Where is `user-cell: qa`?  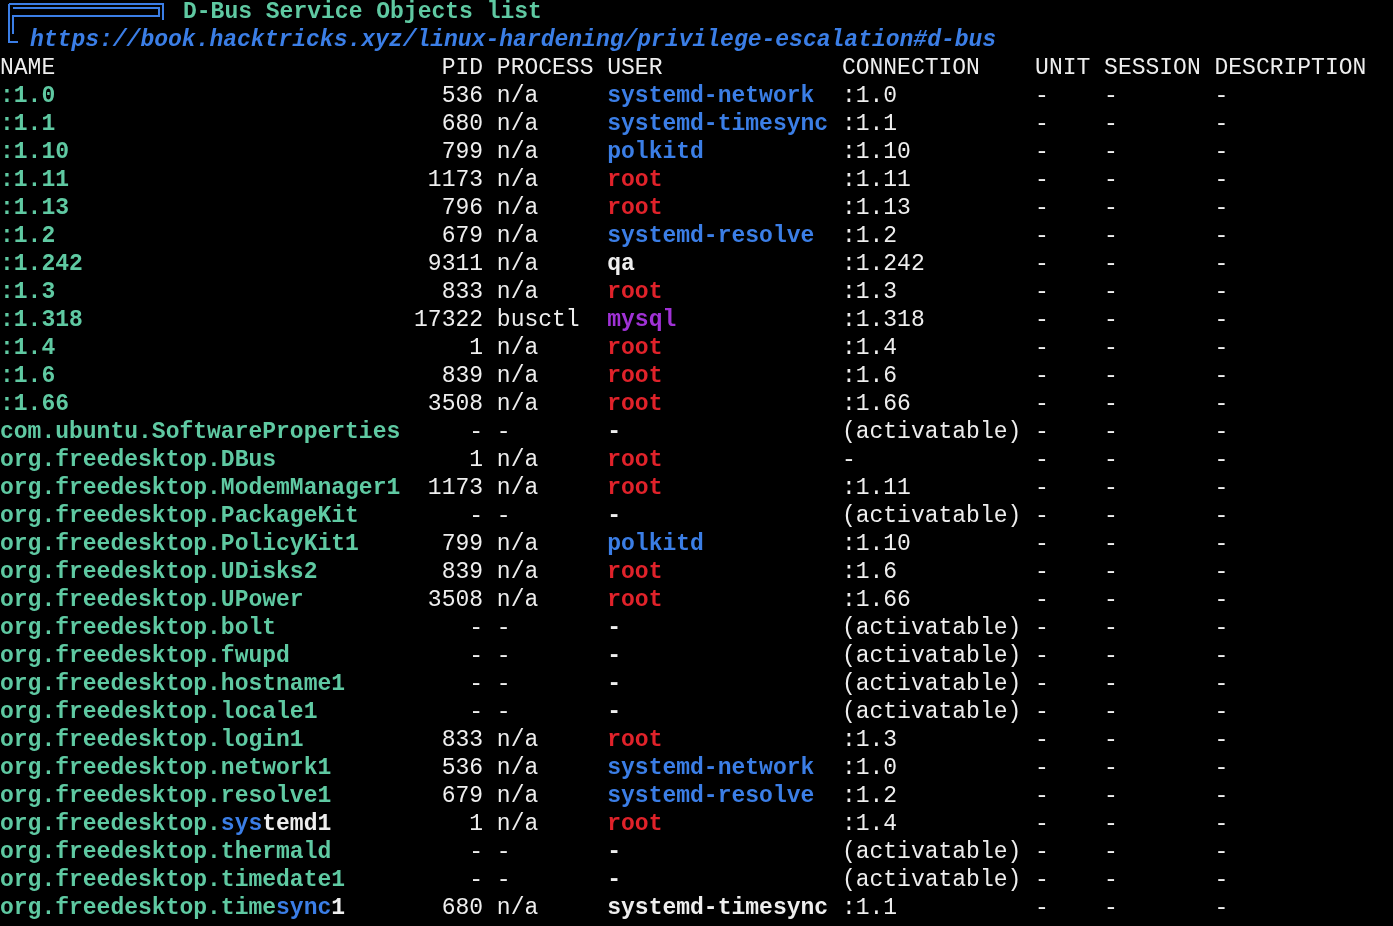 user-cell: qa is located at coordinates (621, 264).